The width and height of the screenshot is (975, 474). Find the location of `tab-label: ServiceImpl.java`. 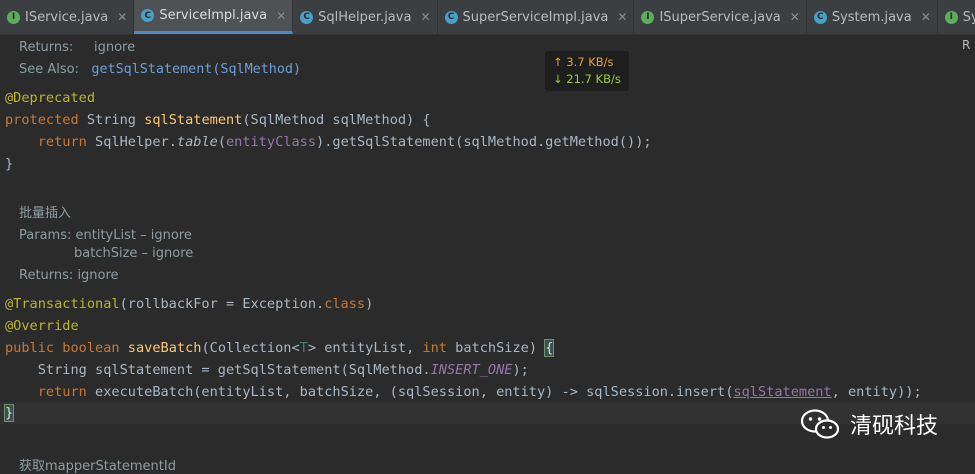

tab-label: ServiceImpl.java is located at coordinates (213, 15).